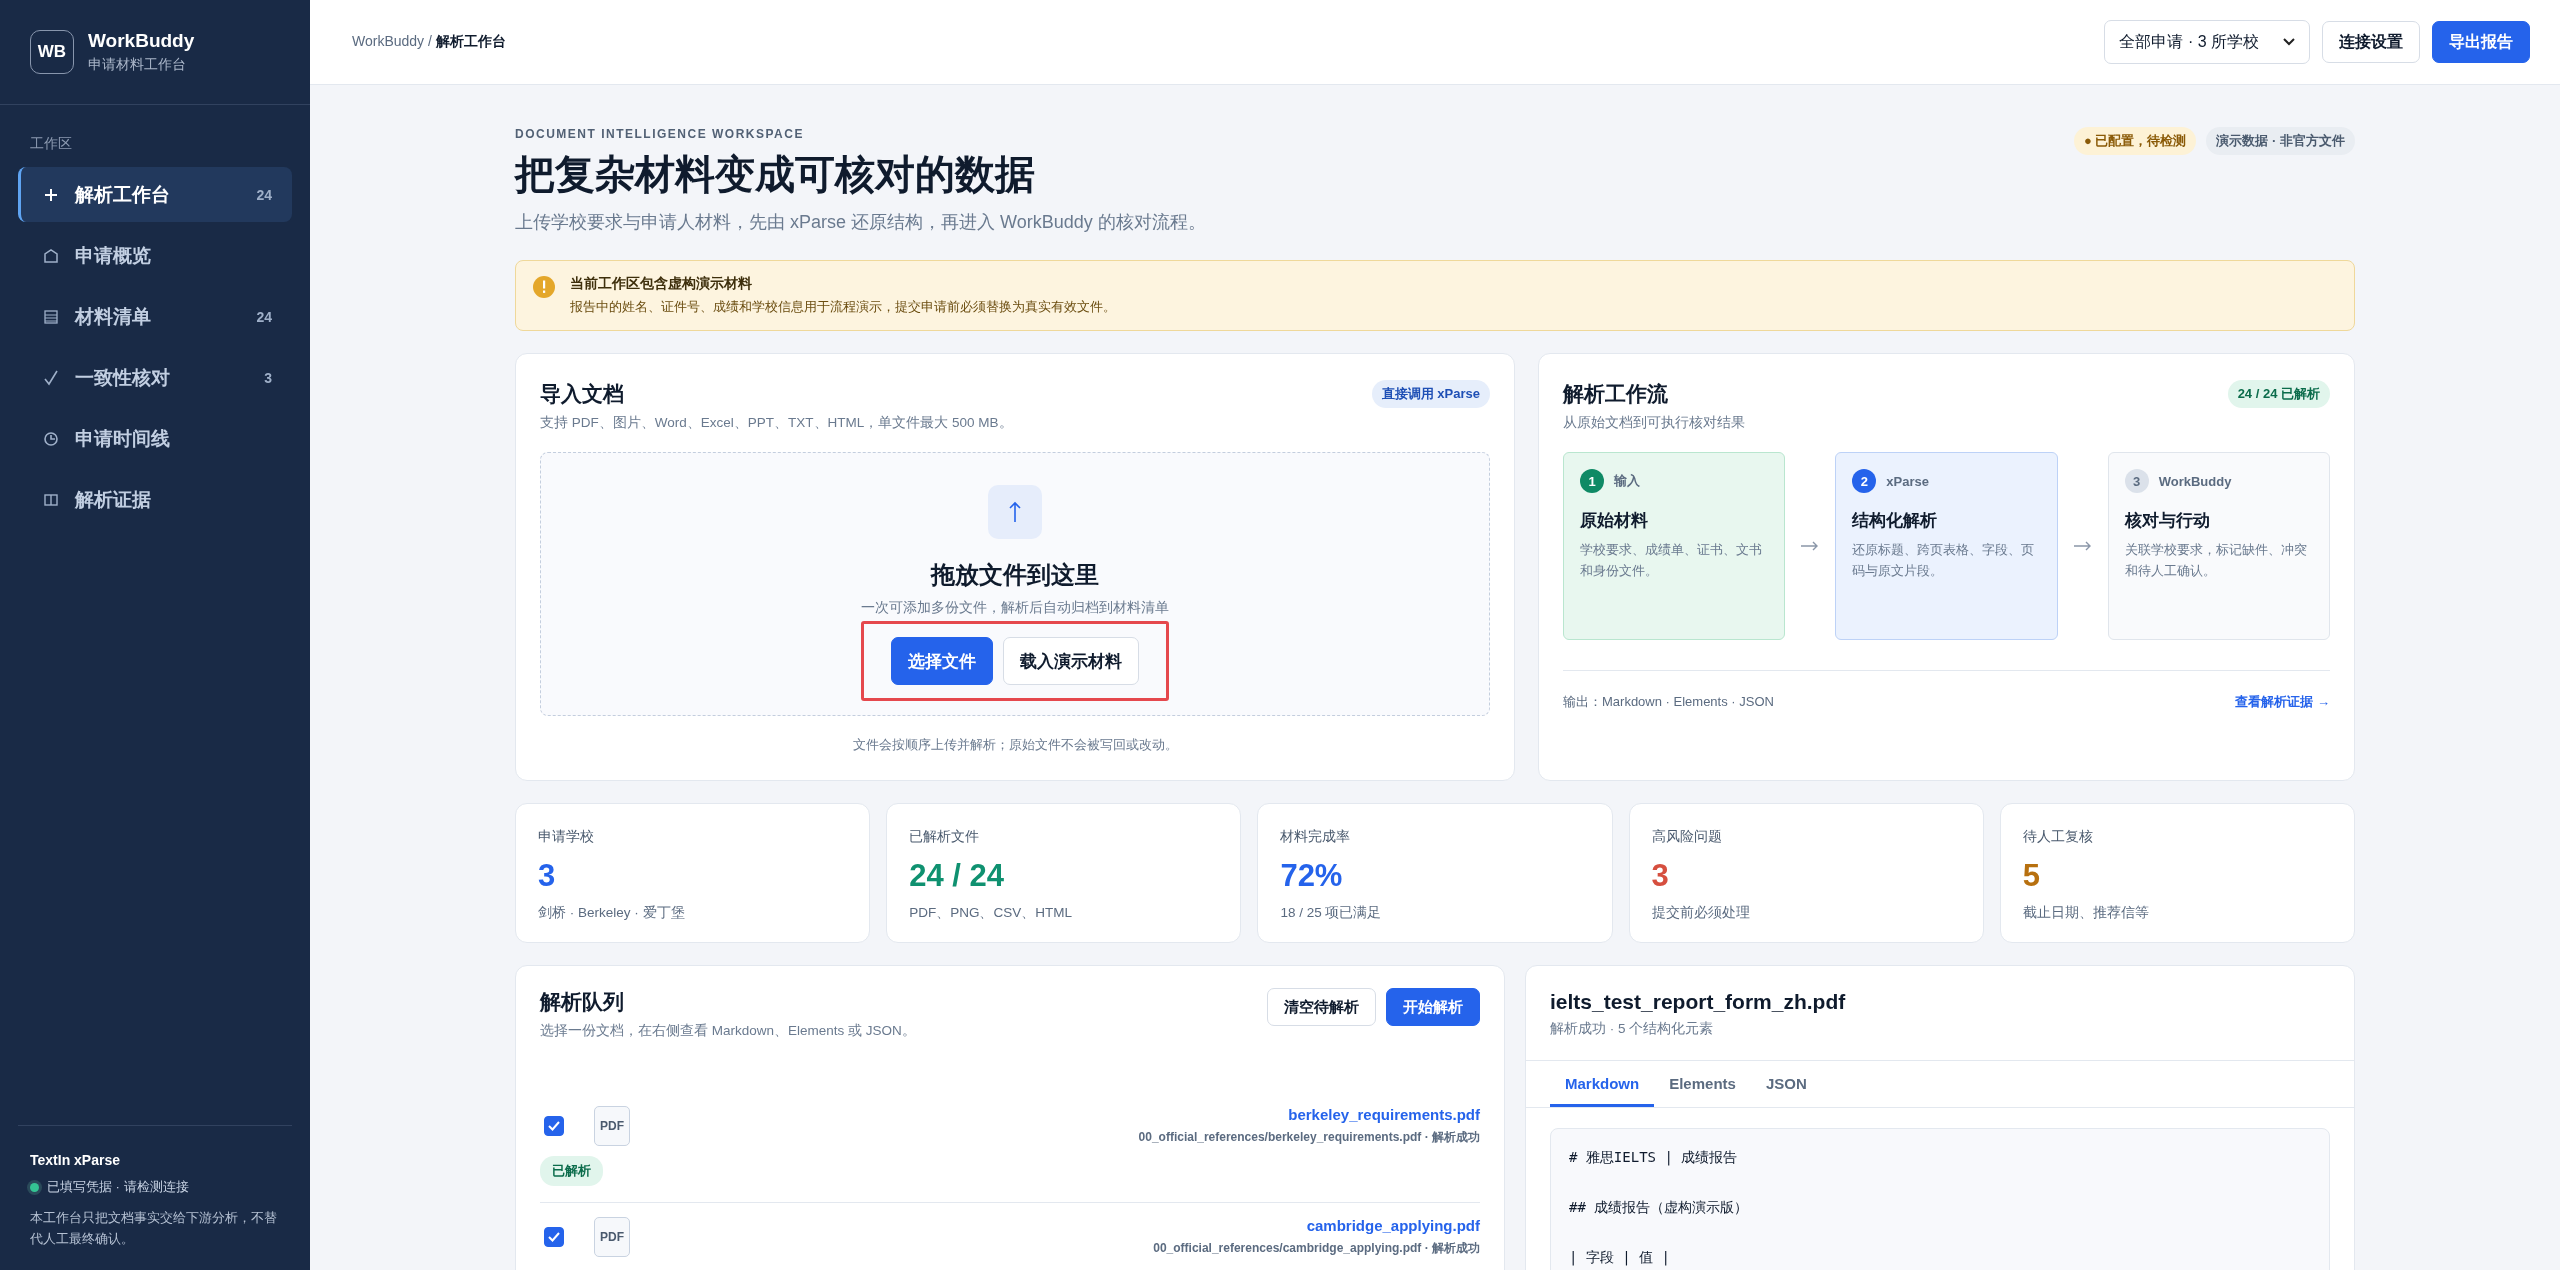 Image resolution: width=2560 pixels, height=1270 pixels. What do you see at coordinates (1430, 394) in the screenshot?
I see `card-tag: 直接调用 xParse` at bounding box center [1430, 394].